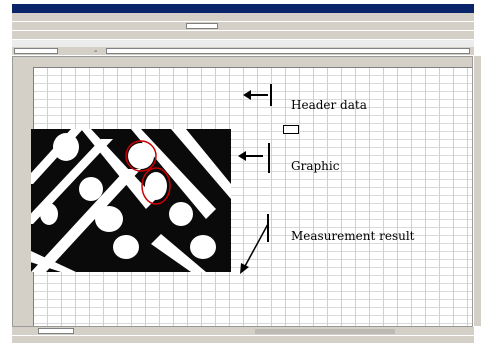  I want to click on measurement-result-table, so click(232, 301).